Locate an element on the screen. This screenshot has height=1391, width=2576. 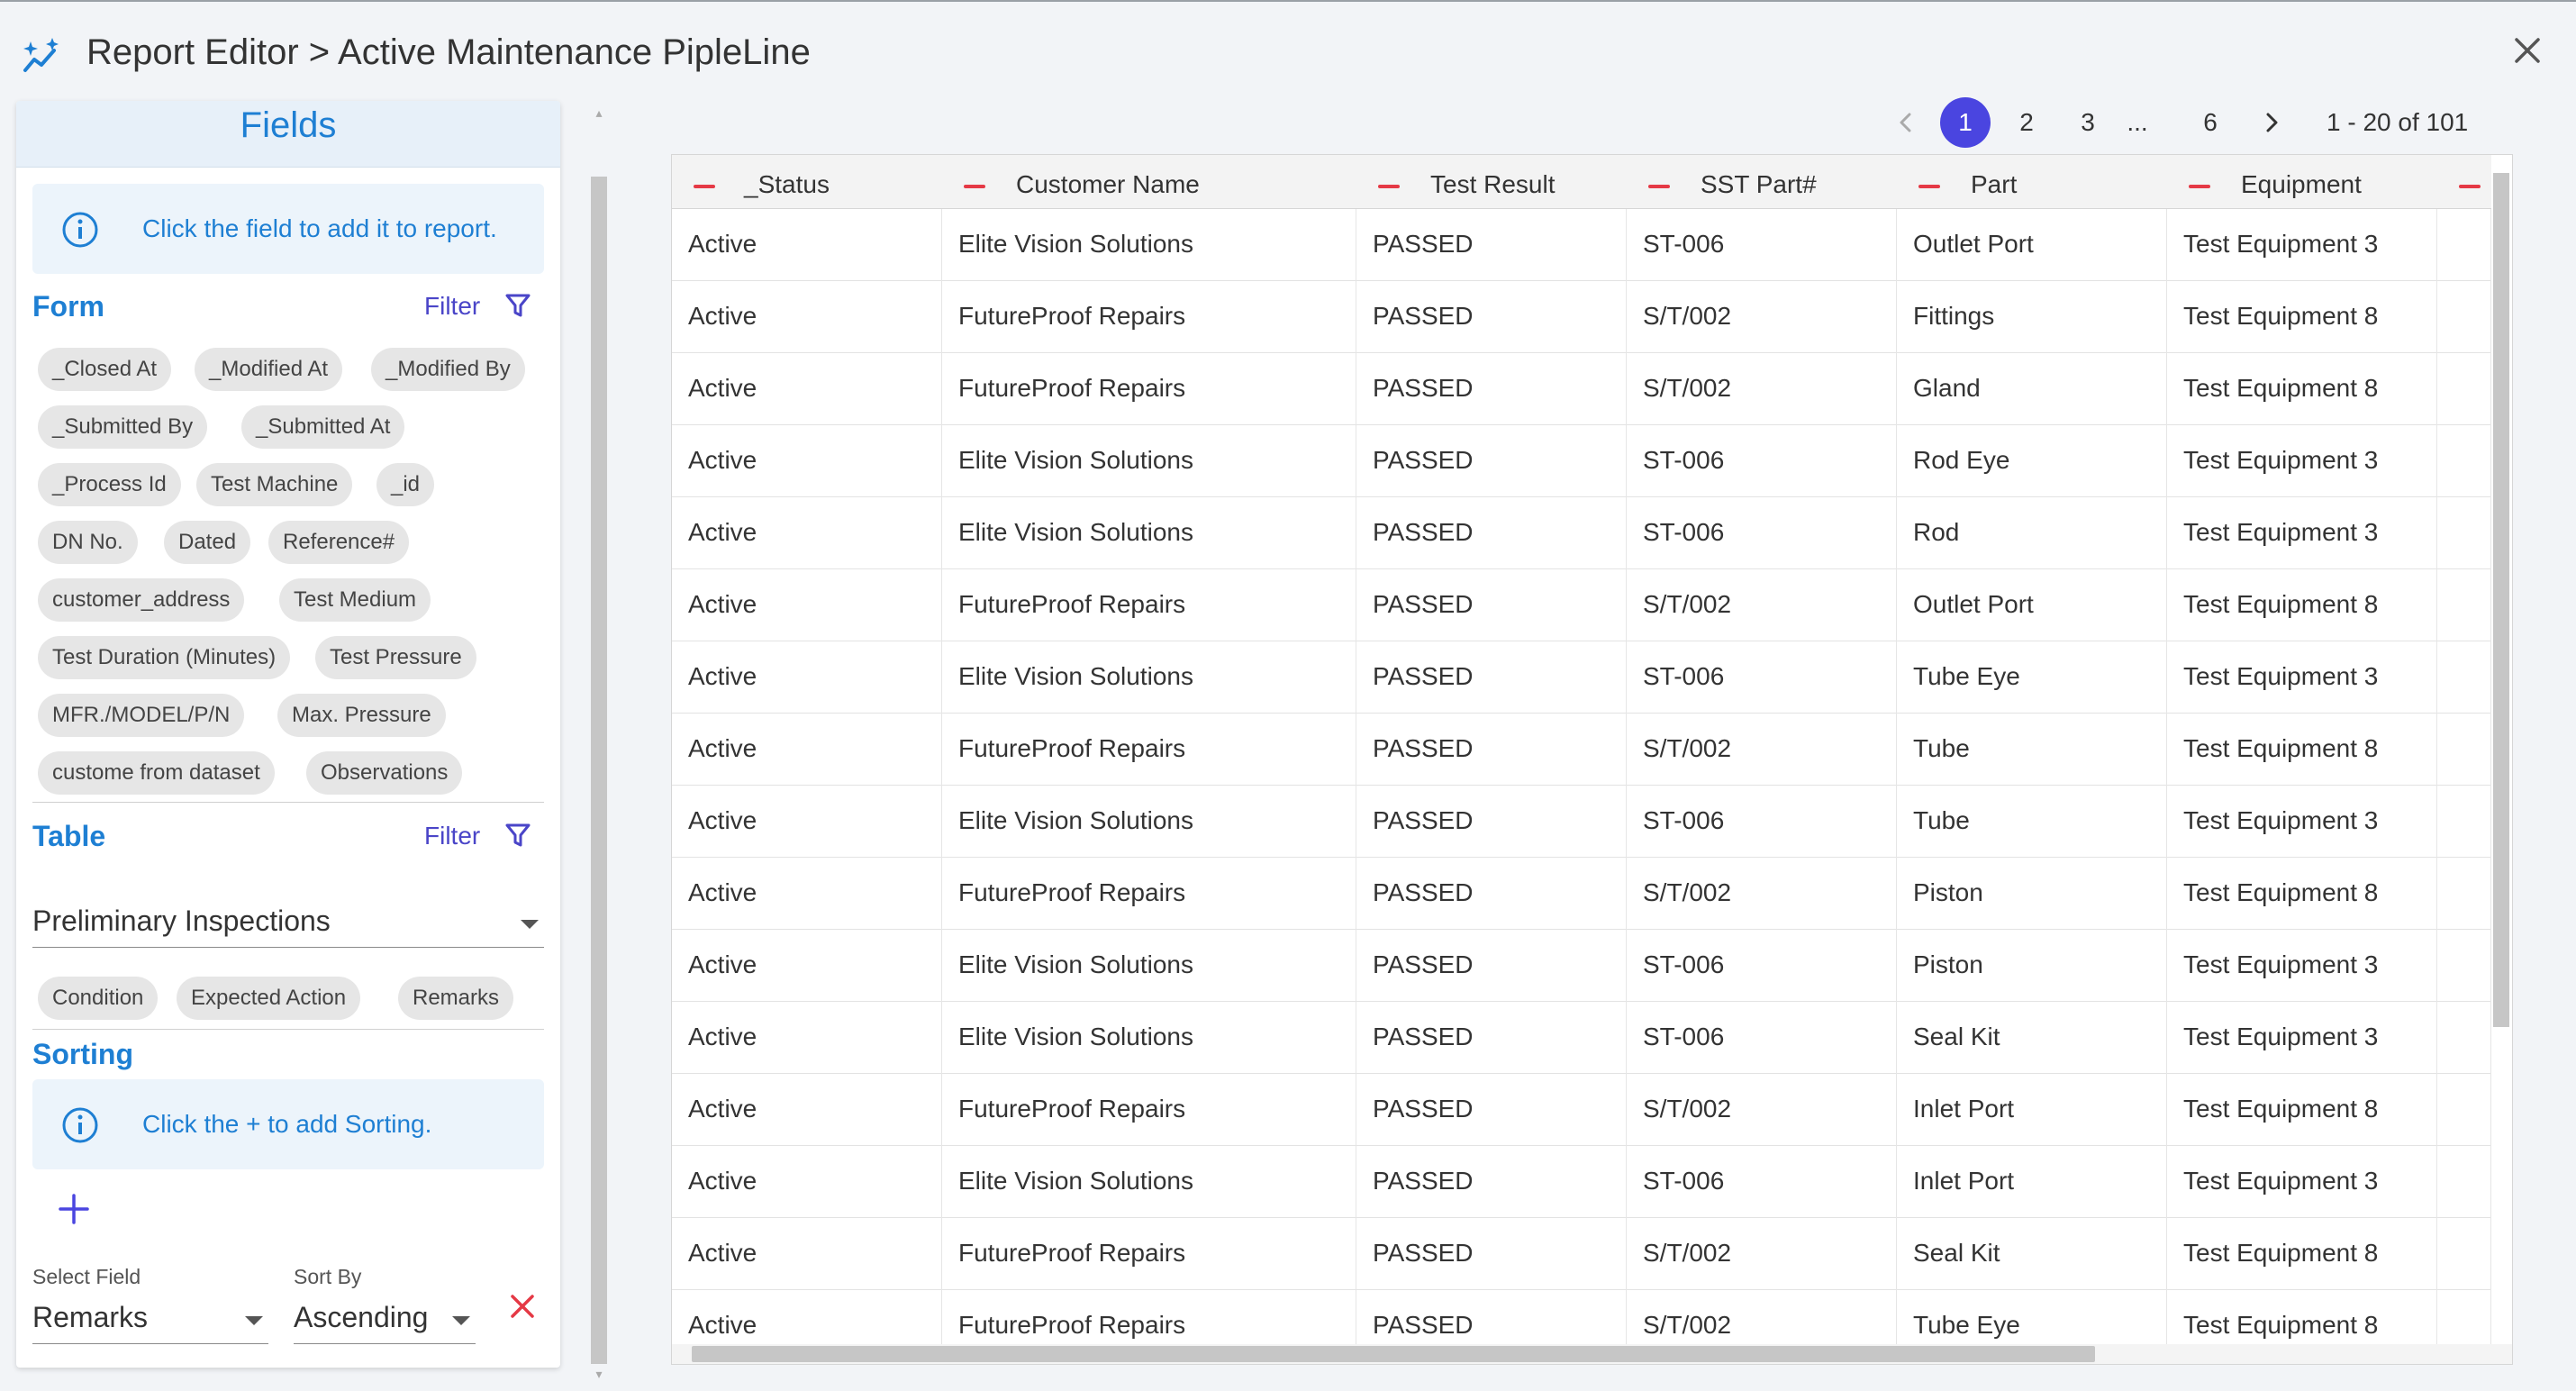
field-chip: Test Duration (Minutes) is located at coordinates (164, 657).